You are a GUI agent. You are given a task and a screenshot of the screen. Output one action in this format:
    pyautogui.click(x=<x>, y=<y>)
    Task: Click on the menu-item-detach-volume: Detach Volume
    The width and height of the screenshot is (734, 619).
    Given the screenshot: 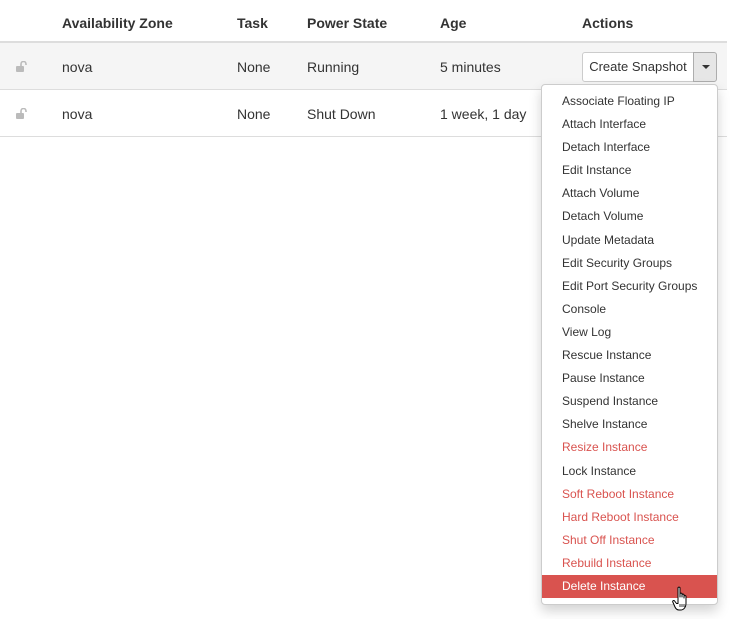 What is the action you would take?
    pyautogui.click(x=629, y=216)
    